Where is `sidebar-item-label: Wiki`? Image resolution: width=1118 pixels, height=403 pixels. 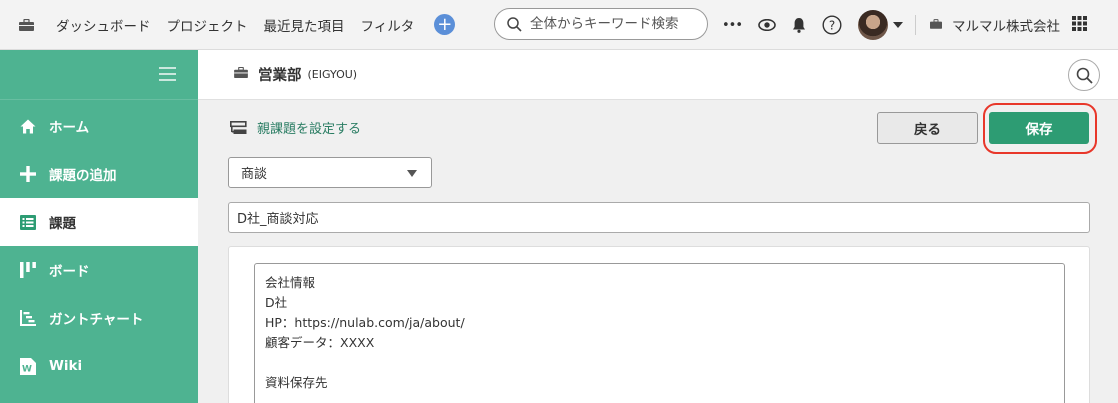 sidebar-item-label: Wiki is located at coordinates (66, 366).